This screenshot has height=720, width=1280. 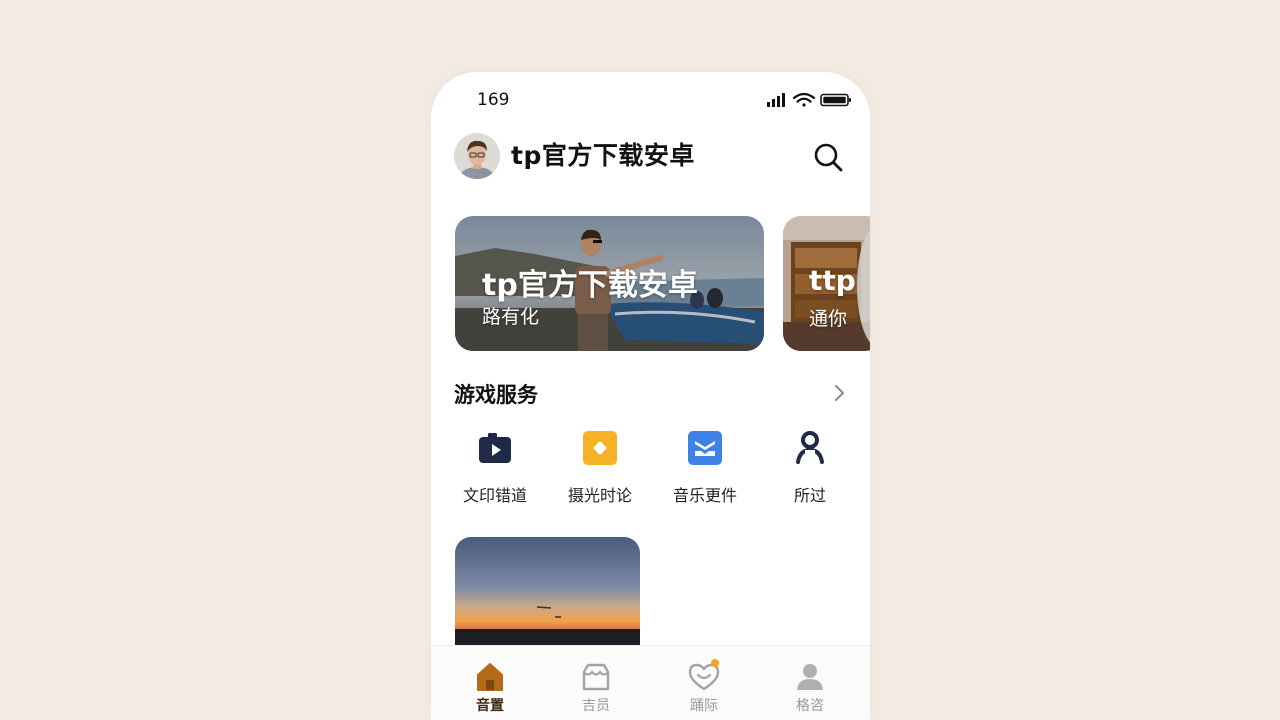 I want to click on profile-icon, so click(x=810, y=677).